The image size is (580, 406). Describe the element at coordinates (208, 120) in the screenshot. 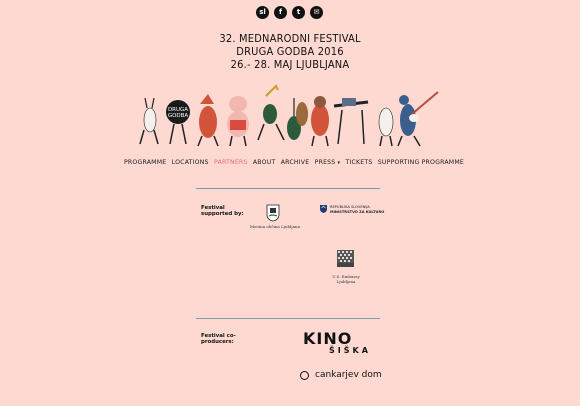

I see `fox-figure` at that location.